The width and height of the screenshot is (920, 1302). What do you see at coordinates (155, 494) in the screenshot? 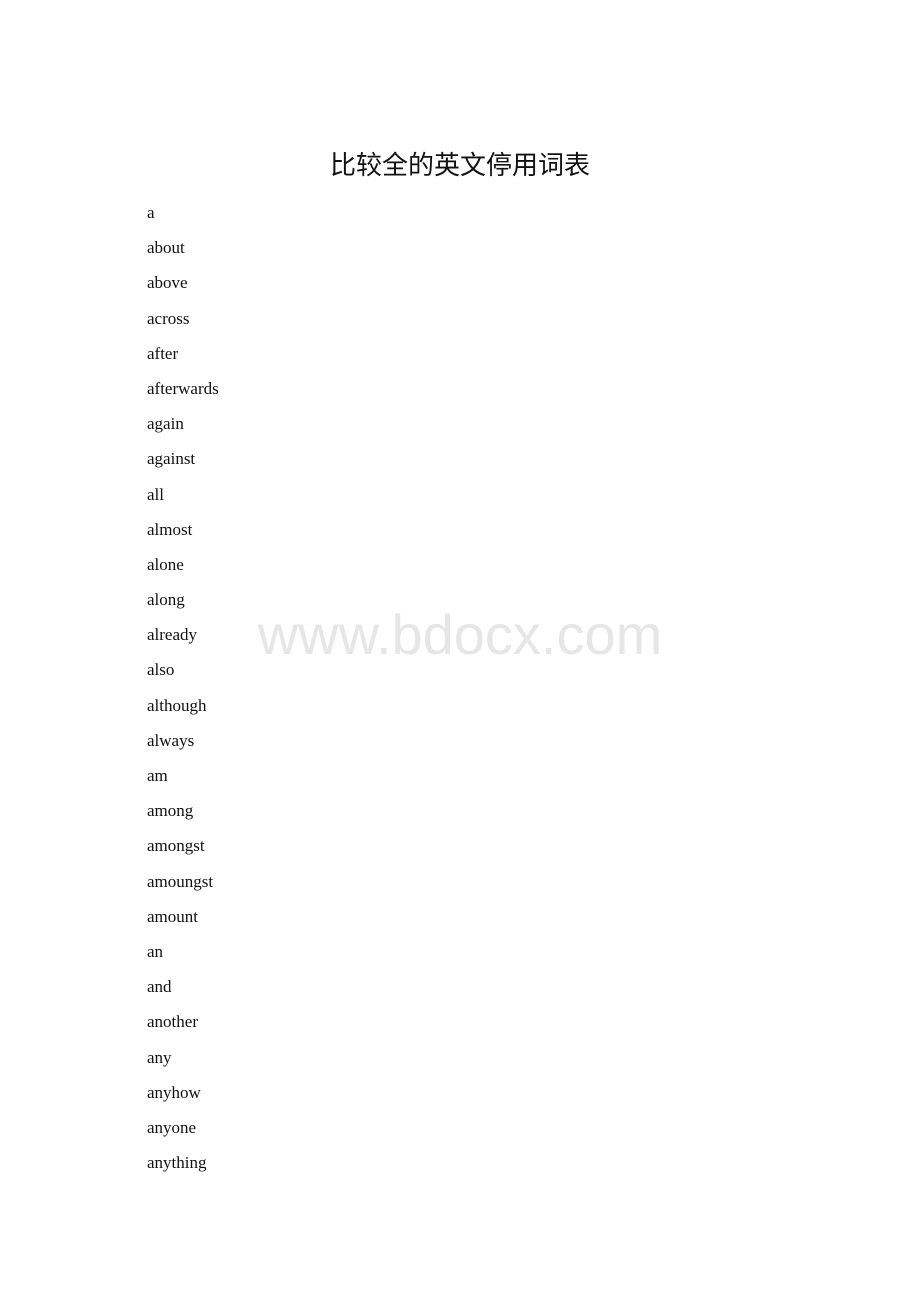
I see `list-item: all` at bounding box center [155, 494].